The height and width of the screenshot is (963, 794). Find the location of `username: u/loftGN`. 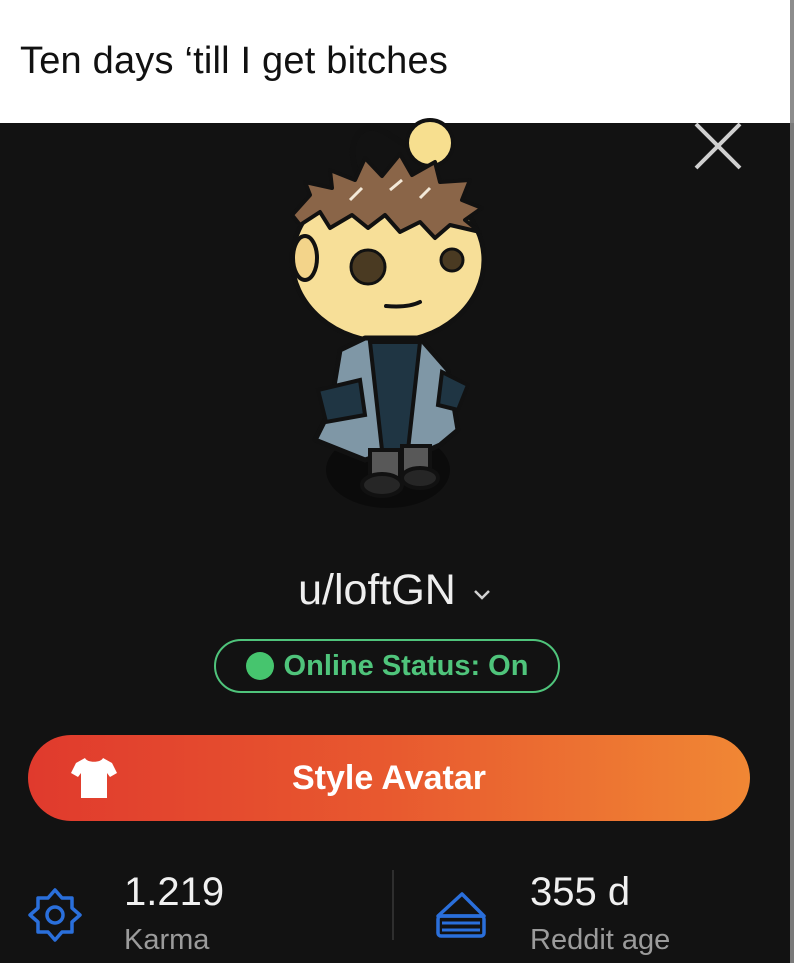

username: u/loftGN is located at coordinates (377, 590).